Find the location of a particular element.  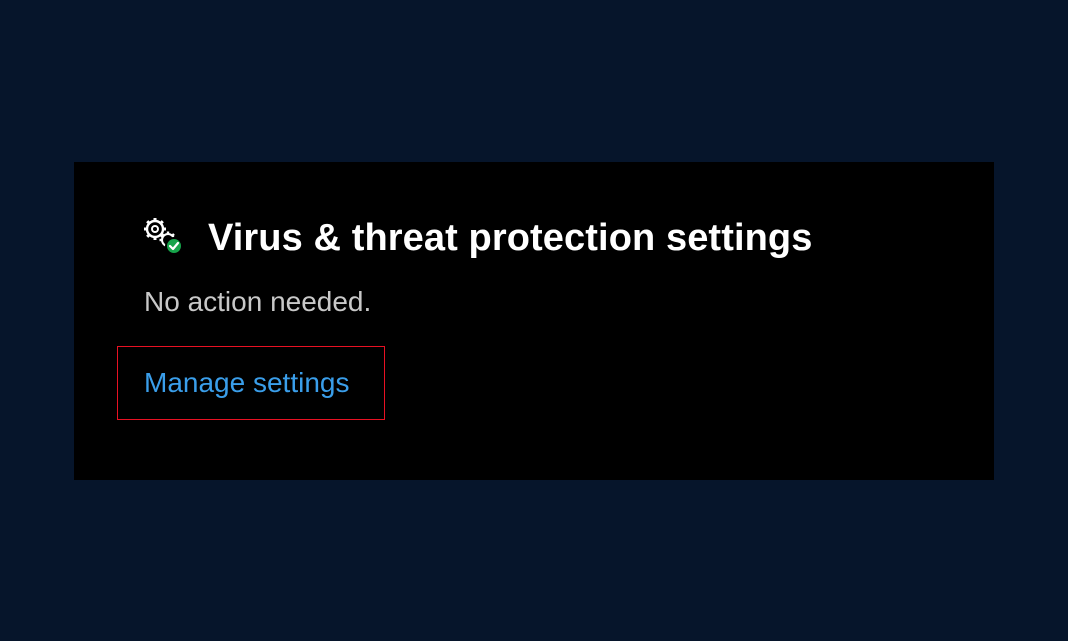

status-text: No action needed. is located at coordinates (258, 301).